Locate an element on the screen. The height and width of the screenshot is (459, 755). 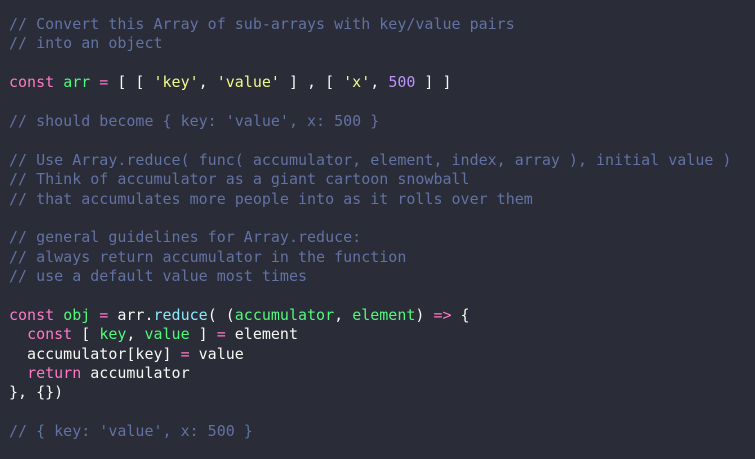
code-line: accumulator[key] = value is located at coordinates (382, 354).